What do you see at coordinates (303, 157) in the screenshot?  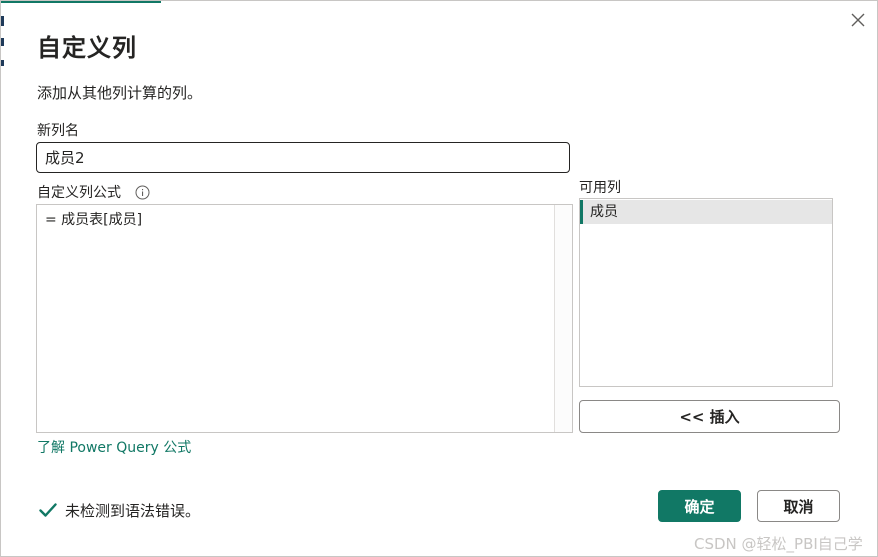 I see `new-column-name-input` at bounding box center [303, 157].